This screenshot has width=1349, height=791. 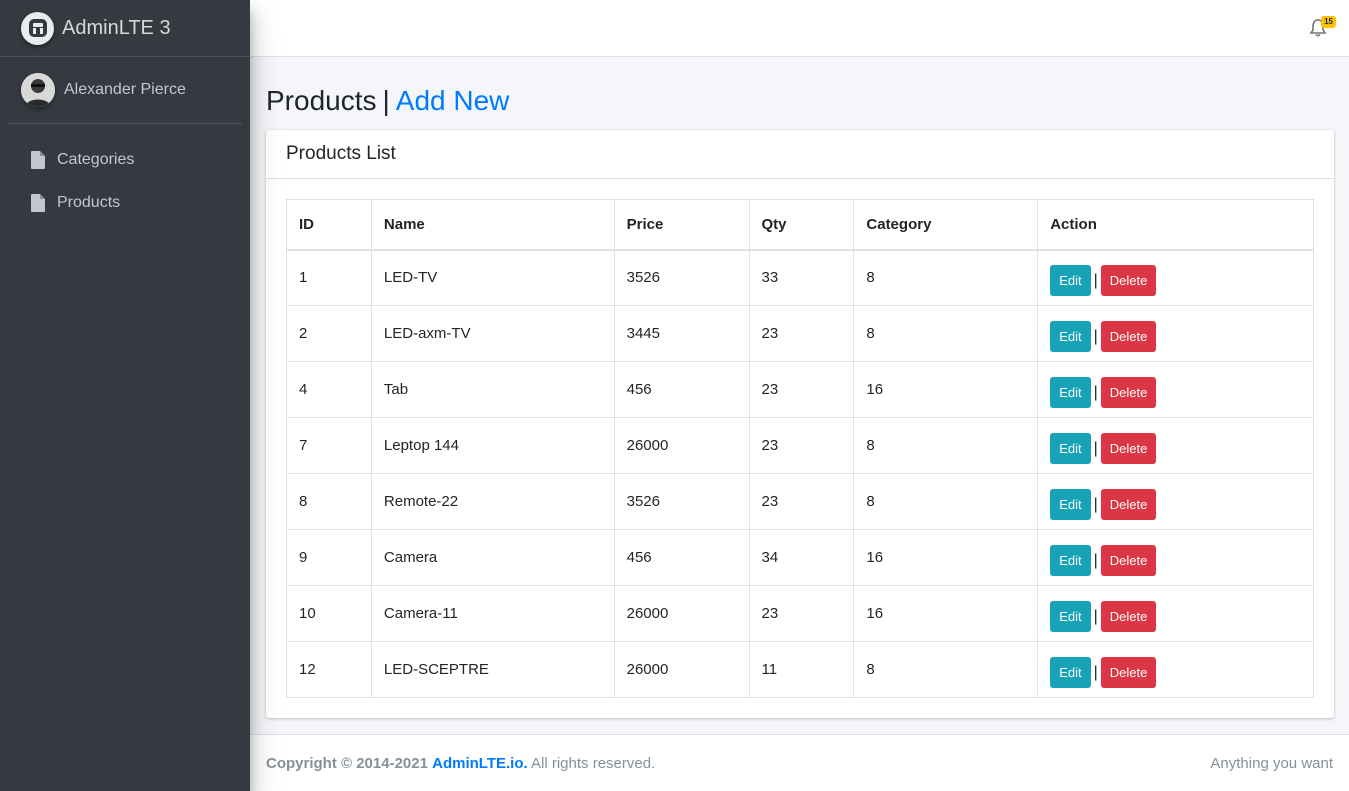 I want to click on sidebar-item-categories: Categories, so click(x=125, y=159).